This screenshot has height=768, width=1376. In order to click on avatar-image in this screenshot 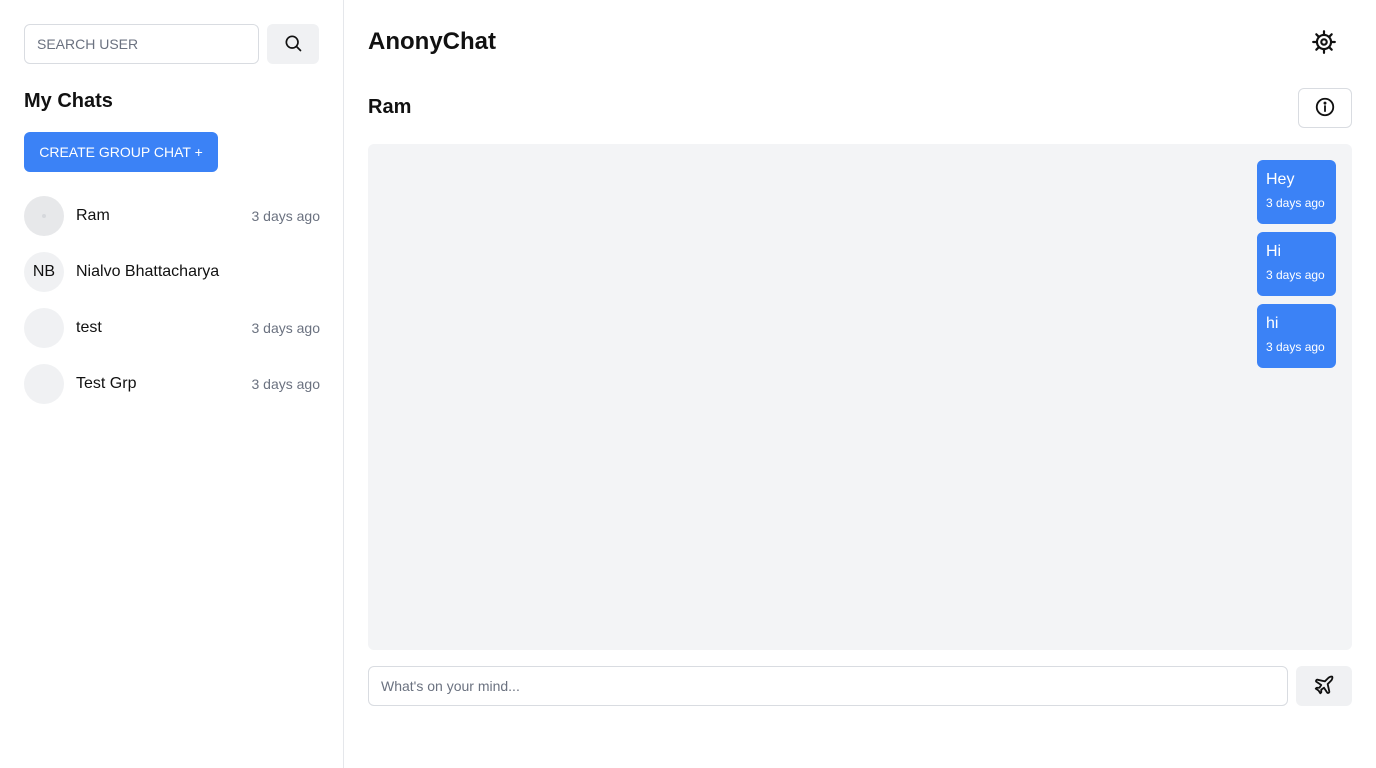, I will do `click(44, 216)`.